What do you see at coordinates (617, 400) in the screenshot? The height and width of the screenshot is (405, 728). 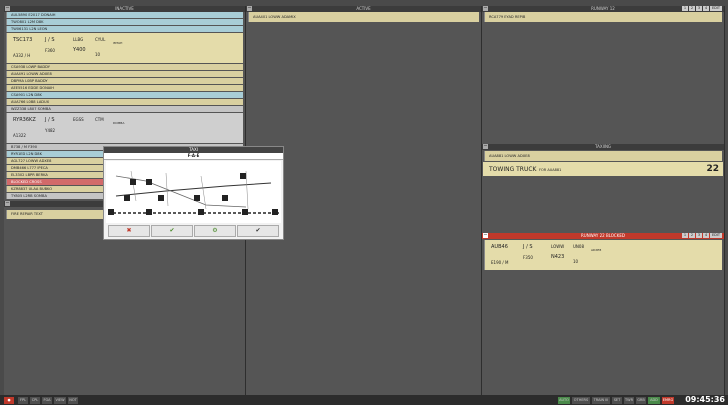 I see `set-button: SET` at bounding box center [617, 400].